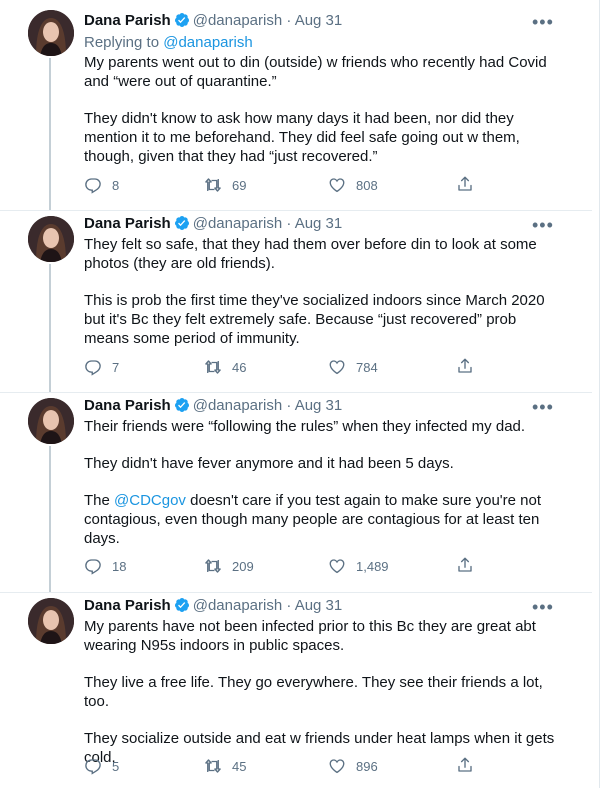 The height and width of the screenshot is (788, 600). Describe the element at coordinates (243, 566) in the screenshot. I see `retweet-count: 209` at that location.